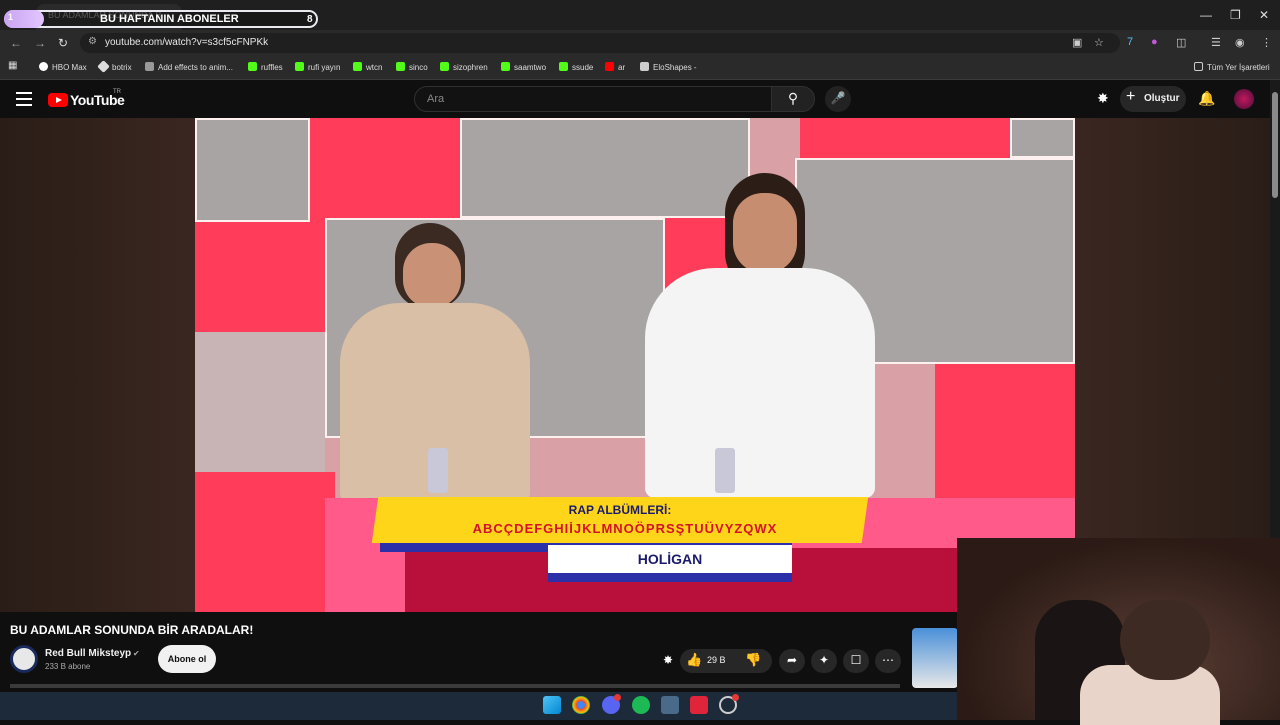  Describe the element at coordinates (838, 99) in the screenshot. I see `microphone-icon: 🎤` at that location.